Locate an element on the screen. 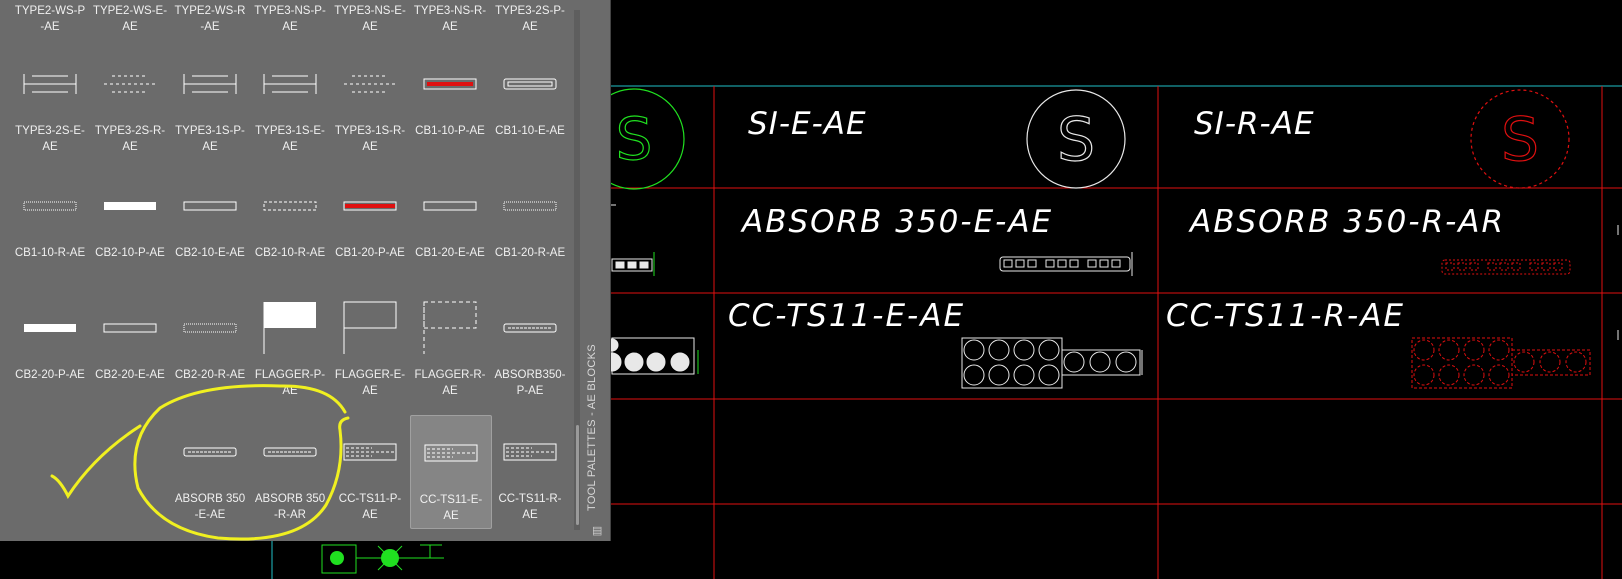 The image size is (1622, 579). palette-item-label: TYPE3-2S-R- AE is located at coordinates (130, 139).